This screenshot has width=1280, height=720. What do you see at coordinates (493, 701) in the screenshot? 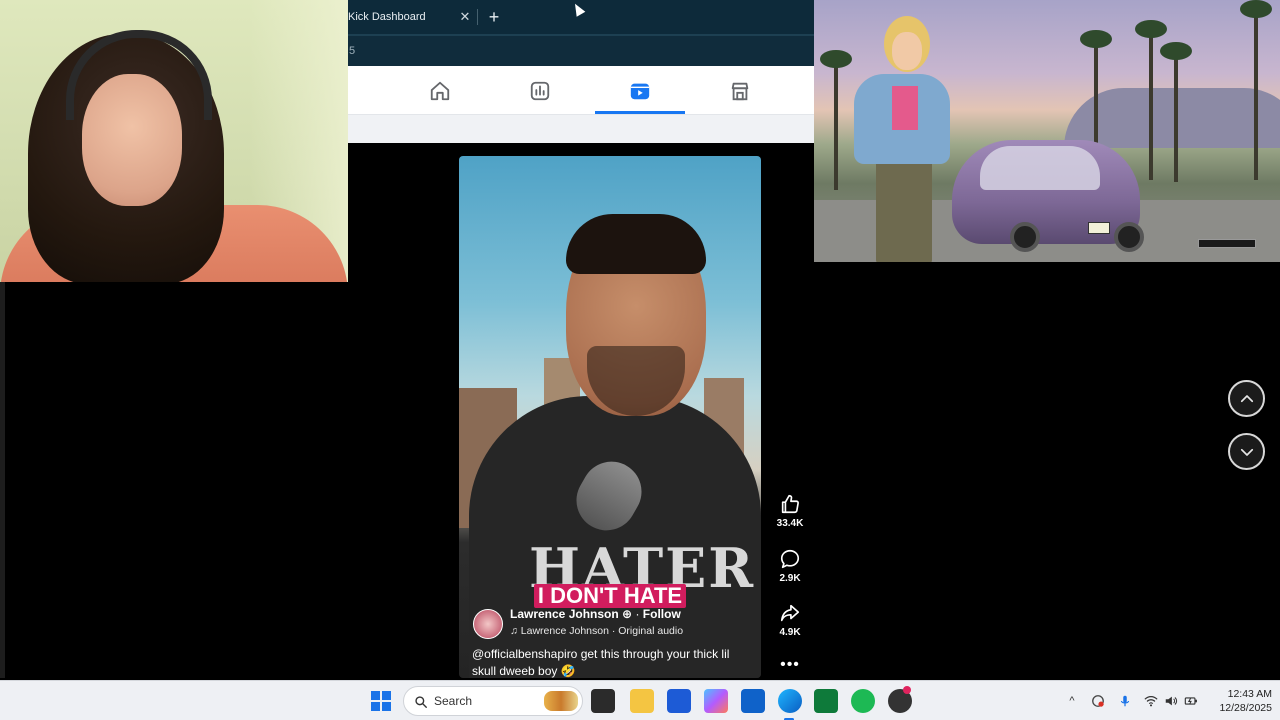
I see `taskbar-search: Search` at bounding box center [493, 701].